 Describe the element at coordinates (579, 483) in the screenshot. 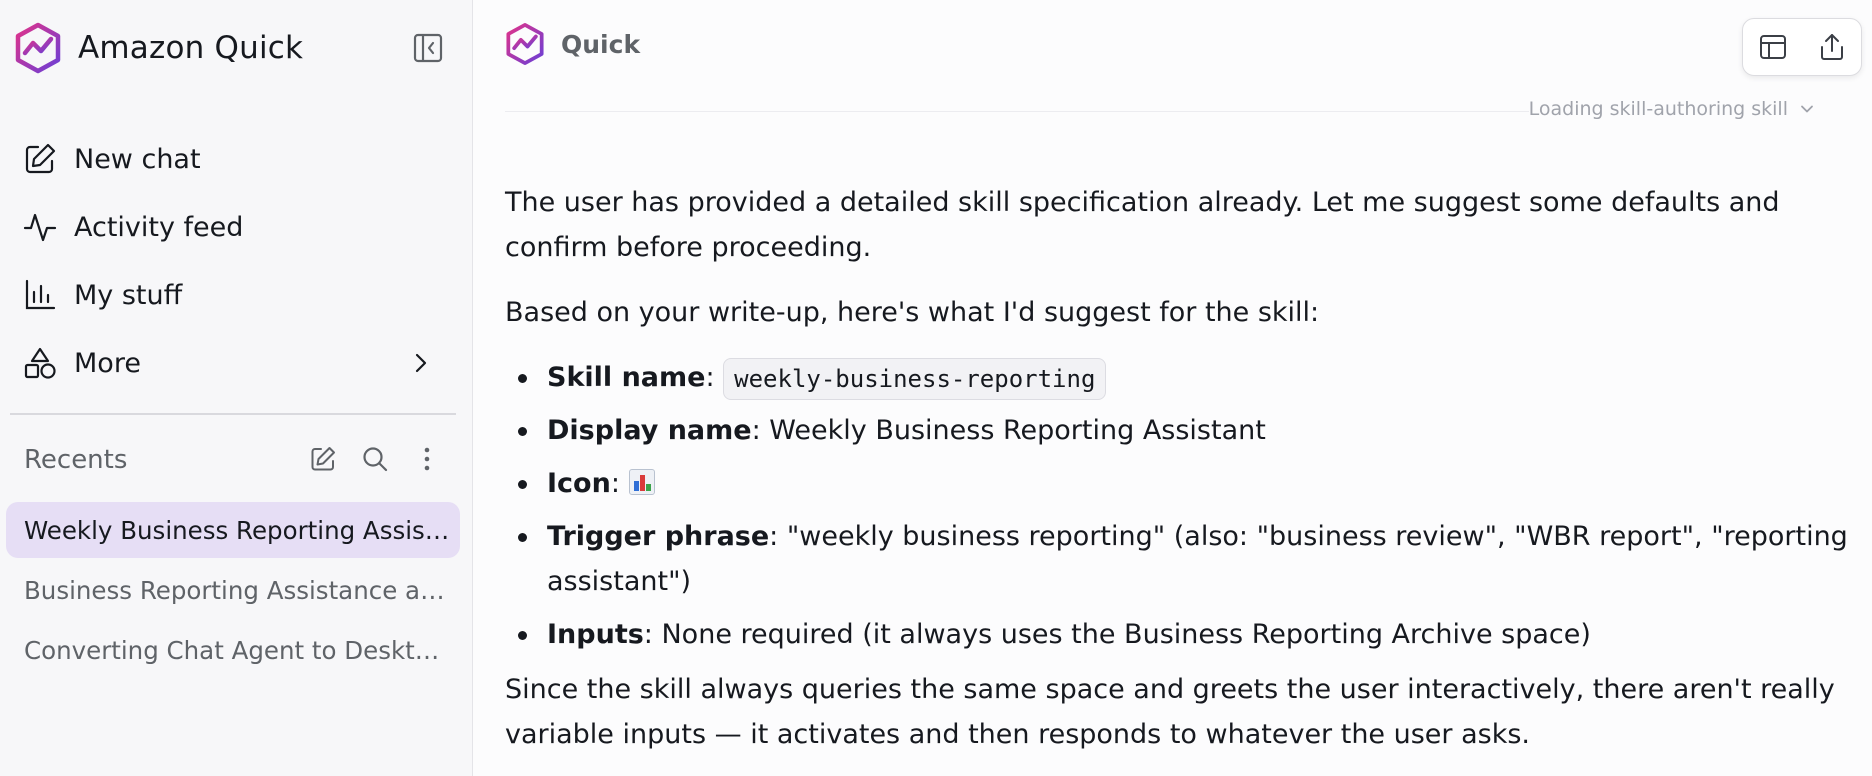

I see `item-label: Icon` at that location.